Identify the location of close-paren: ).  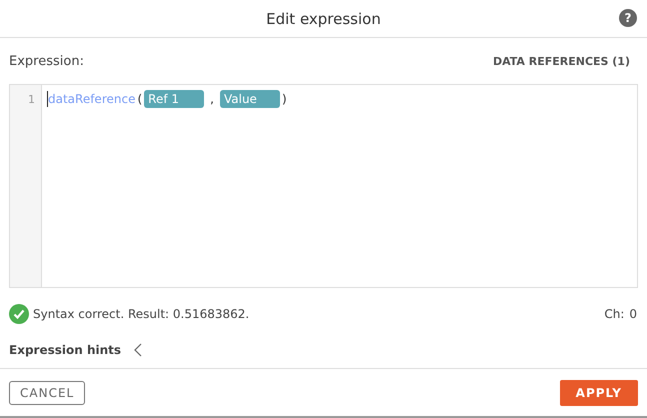
(284, 99).